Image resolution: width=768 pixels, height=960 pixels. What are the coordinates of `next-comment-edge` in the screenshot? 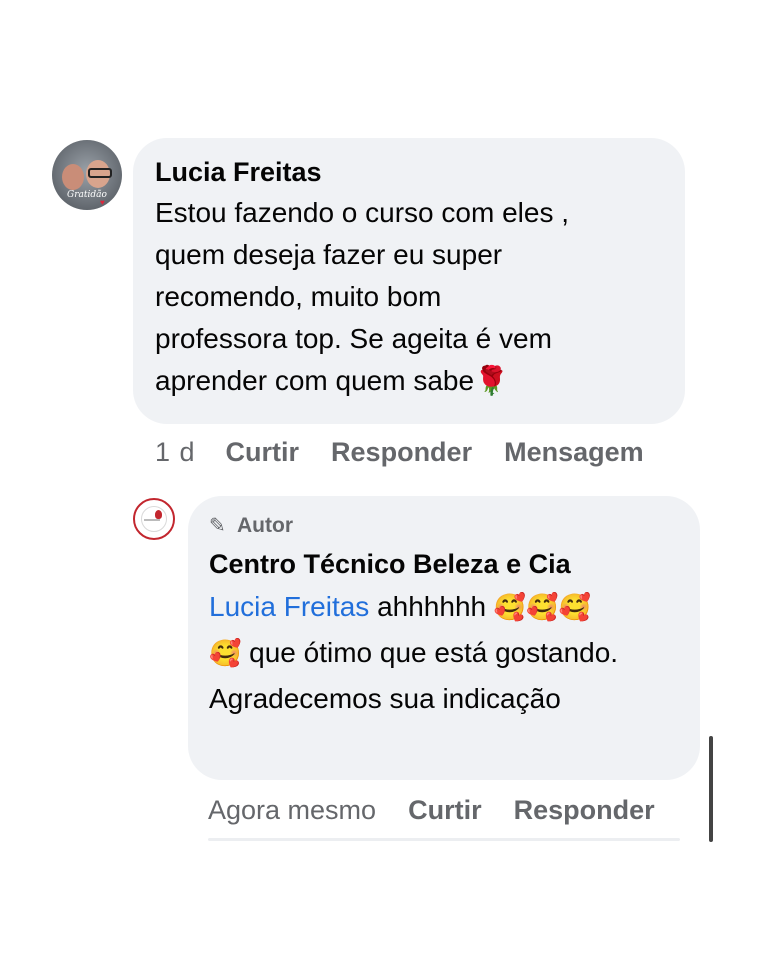 It's located at (444, 839).